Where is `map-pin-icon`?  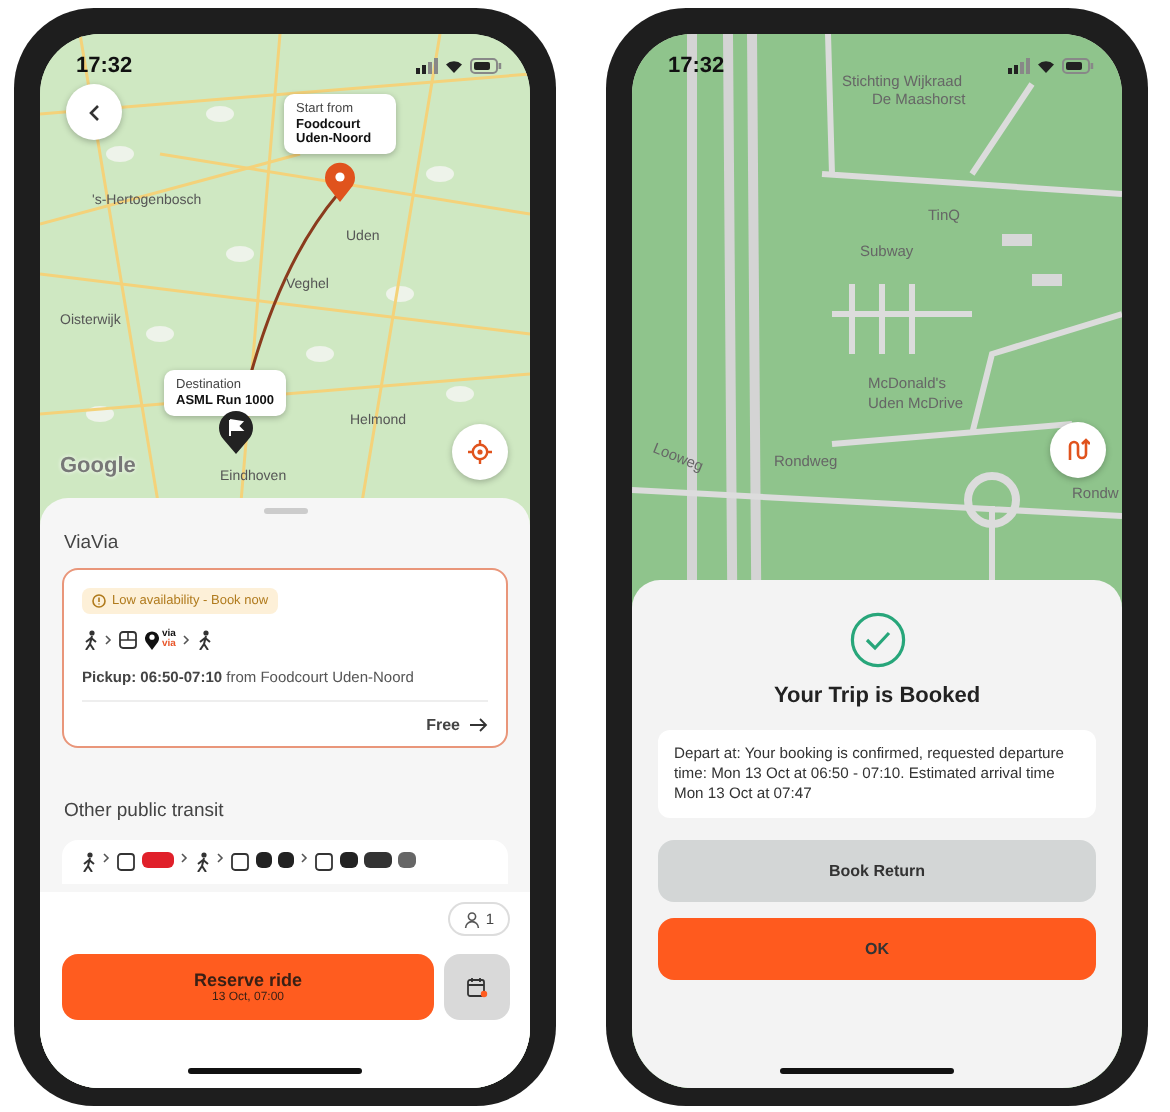
map-pin-icon is located at coordinates (340, 182).